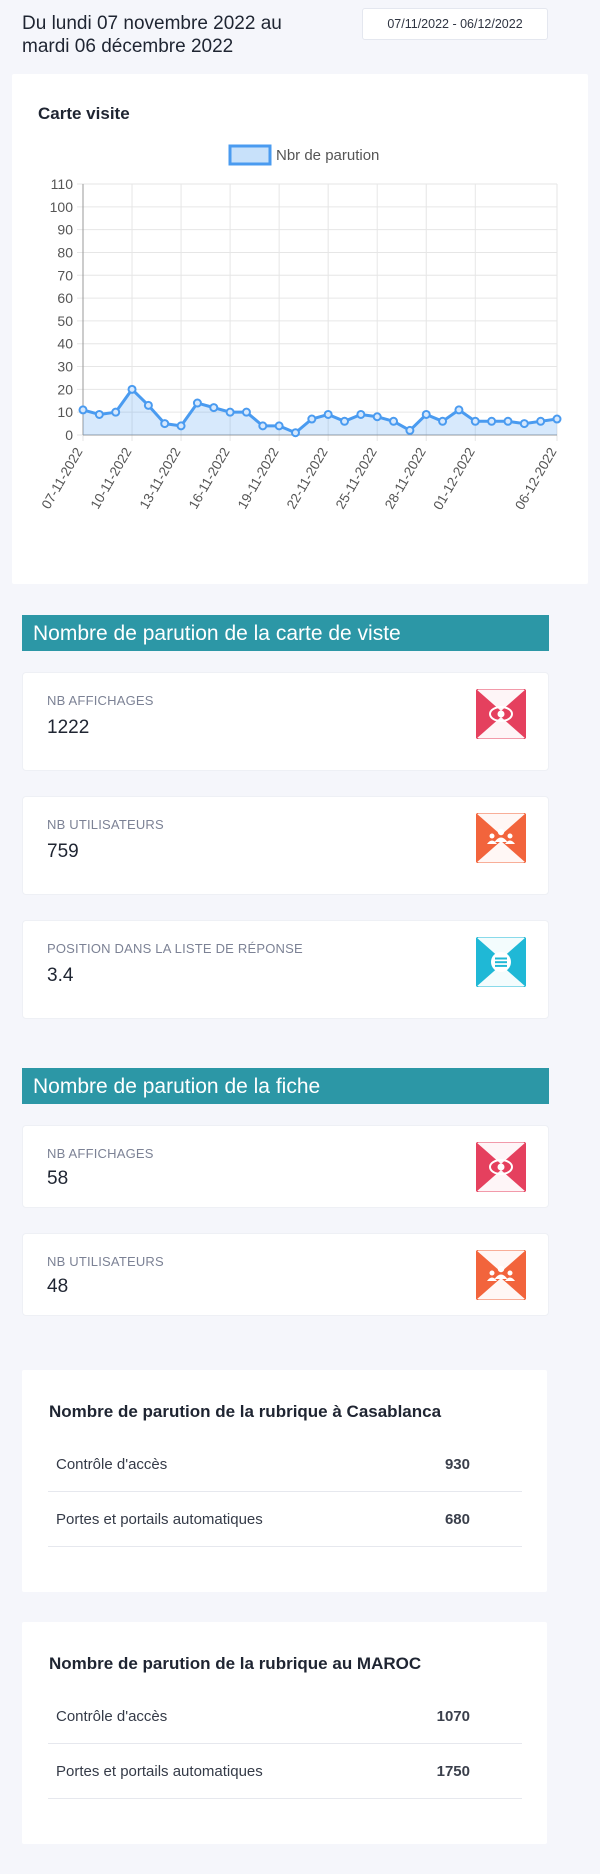  Describe the element at coordinates (356, 478) in the screenshot. I see `x-tick-label: 25-11-2022` at that location.